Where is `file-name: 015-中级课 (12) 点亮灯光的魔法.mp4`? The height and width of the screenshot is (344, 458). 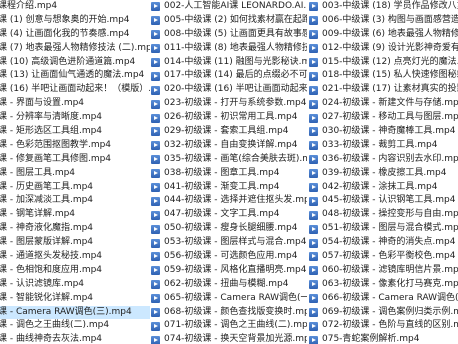
file-name: 015-中级课 (12) 点亮灯光的魔法.mp4 is located at coordinates (390, 61).